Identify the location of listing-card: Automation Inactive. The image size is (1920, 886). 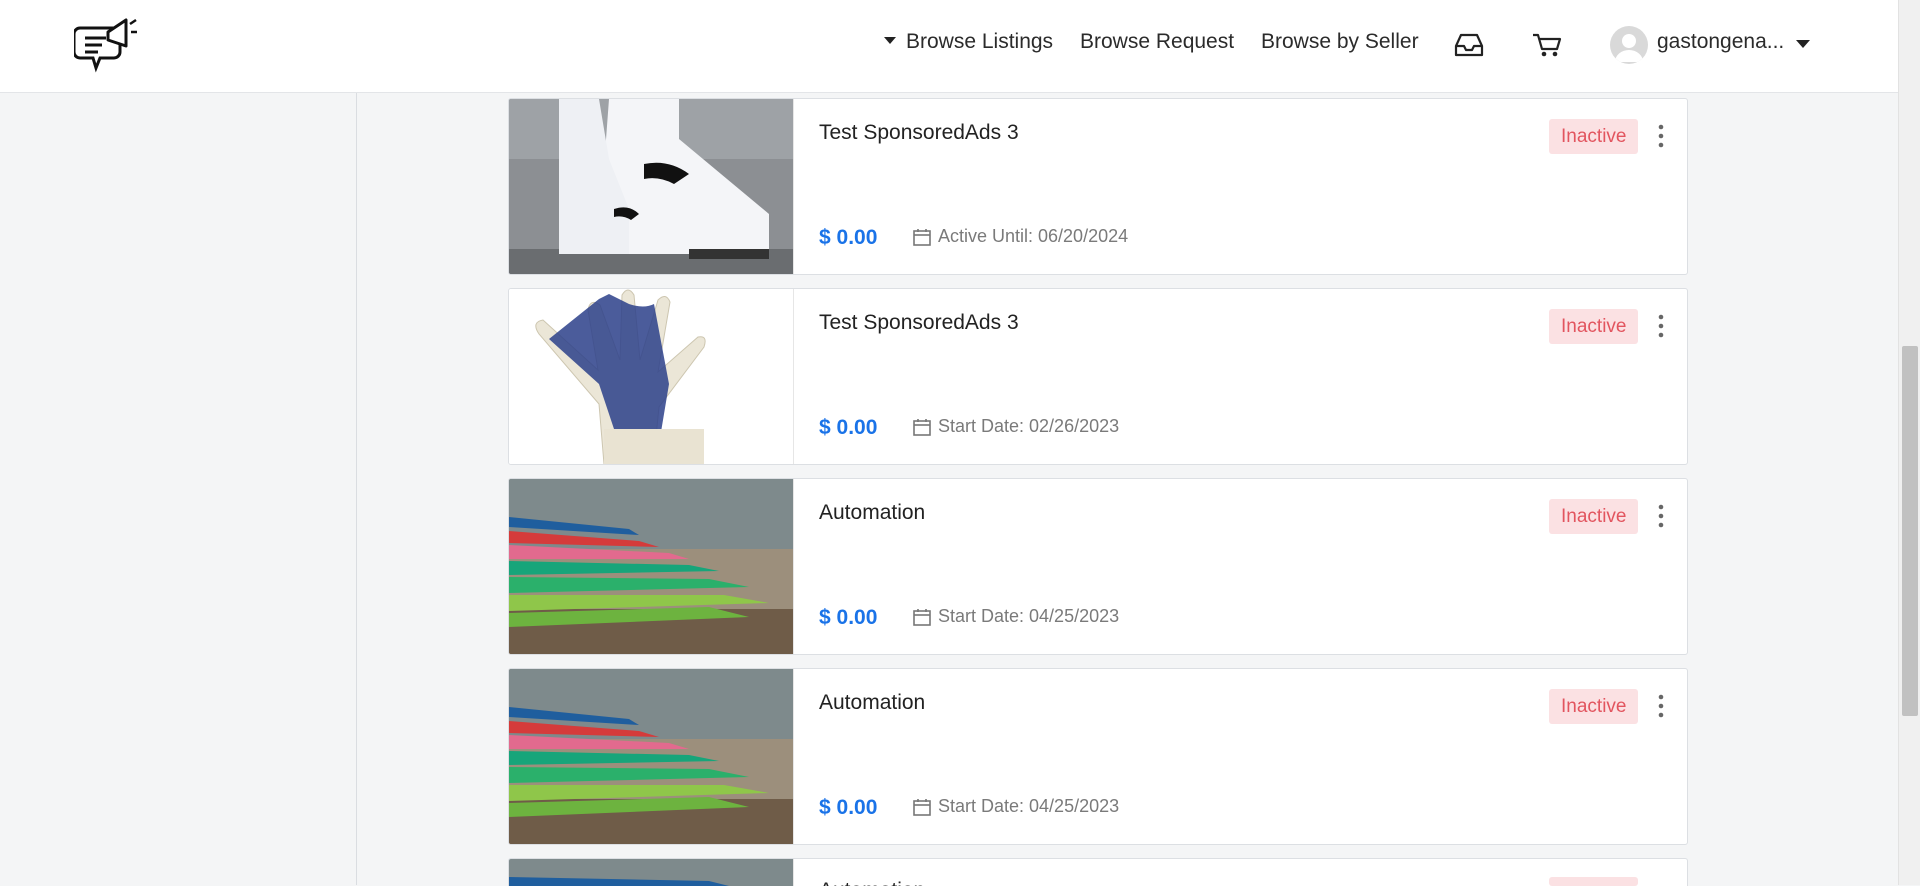
(1098, 872).